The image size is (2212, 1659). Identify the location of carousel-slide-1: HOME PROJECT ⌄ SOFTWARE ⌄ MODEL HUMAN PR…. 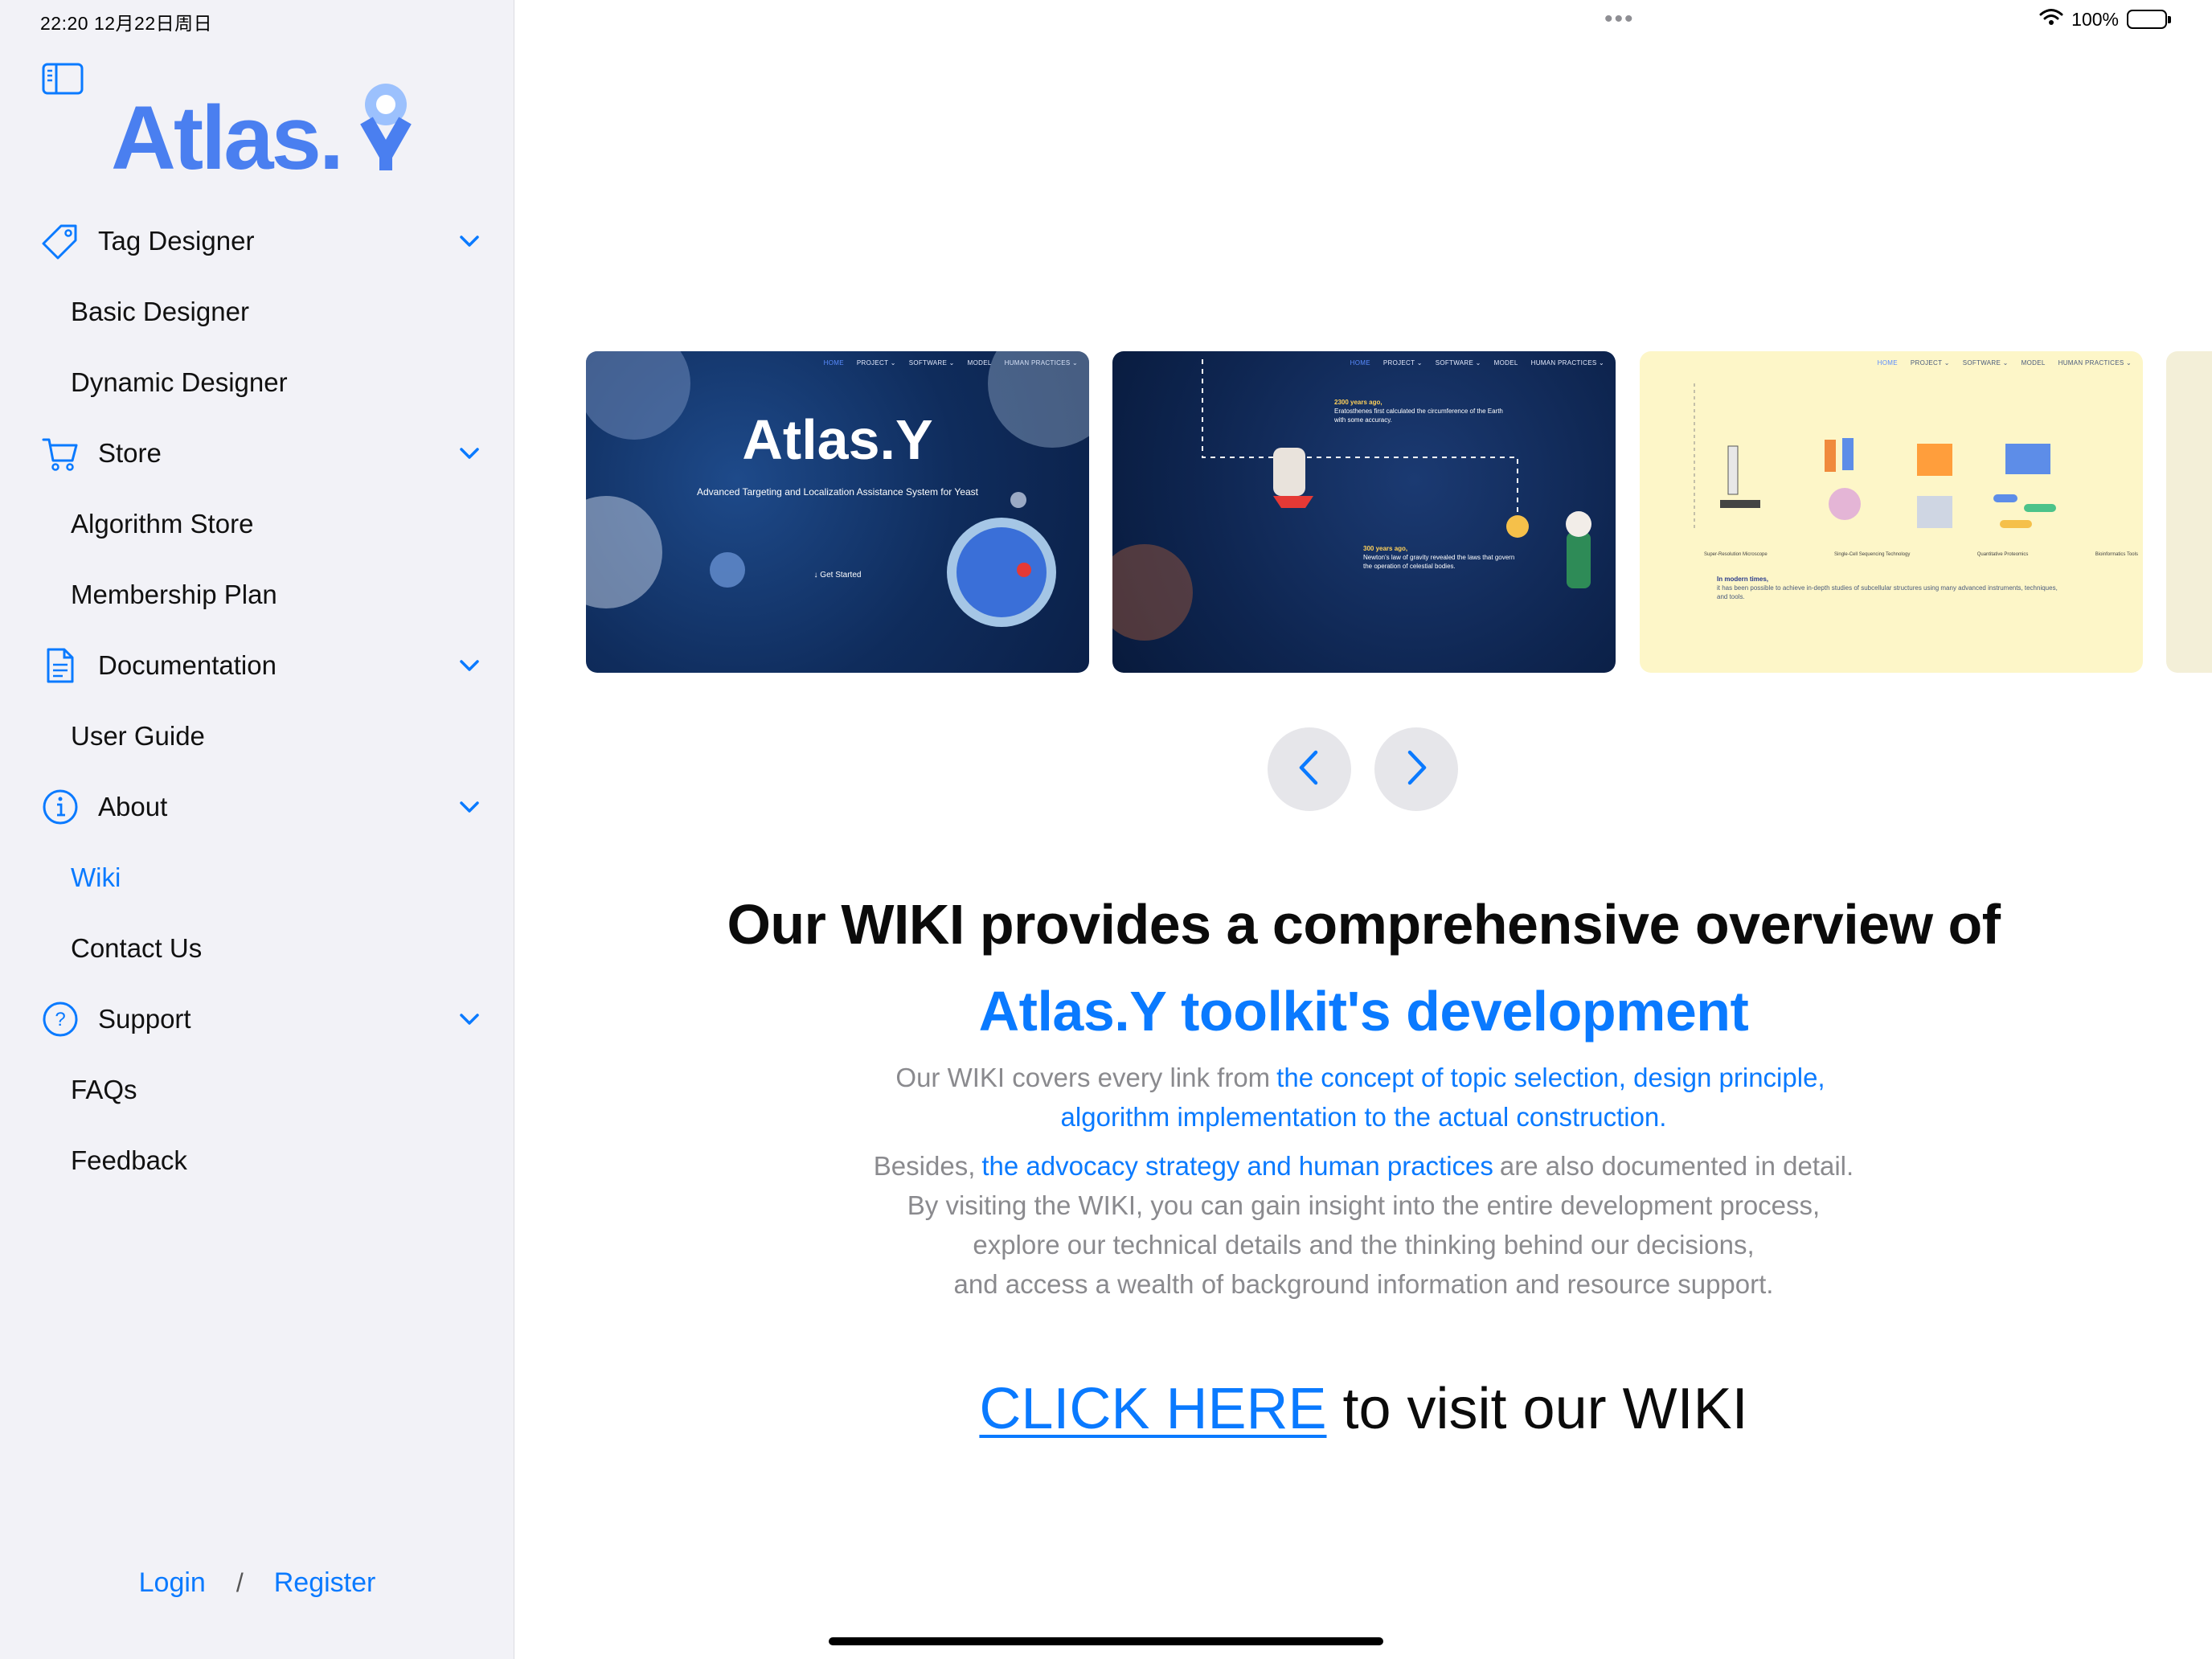
(837, 512).